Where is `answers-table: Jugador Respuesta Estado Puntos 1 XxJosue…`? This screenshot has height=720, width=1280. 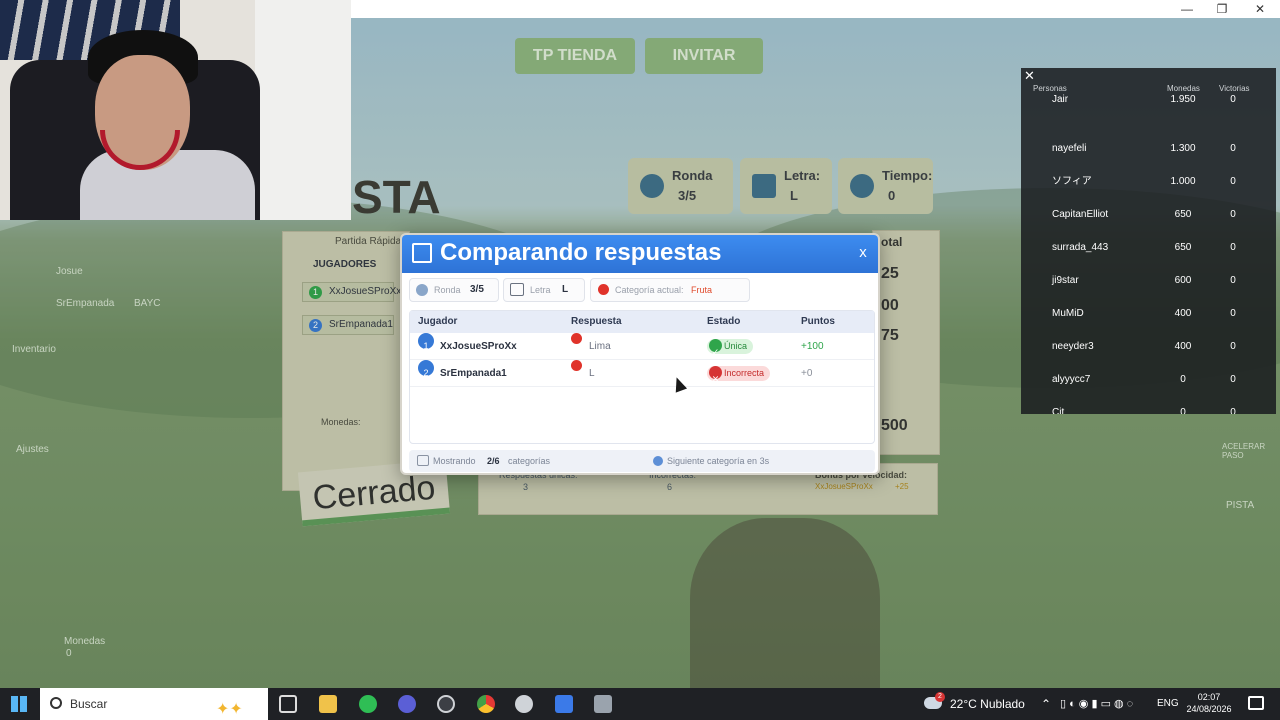 answers-table: Jugador Respuesta Estado Puntos 1 XxJosue… is located at coordinates (642, 377).